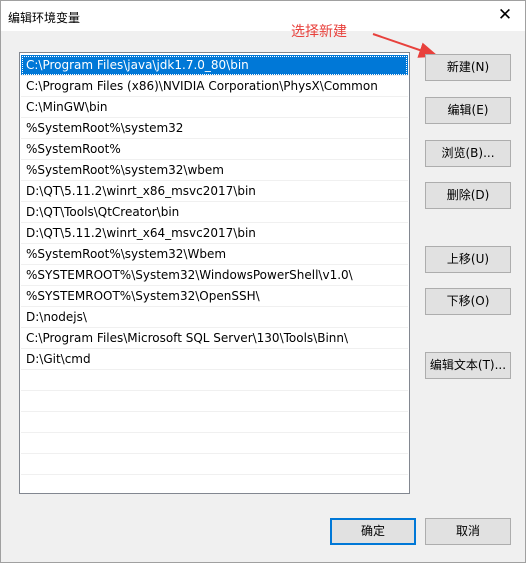 This screenshot has width=526, height=563. What do you see at coordinates (214, 170) in the screenshot?
I see `path-list-item: %SystemRoot%\system32\wbem` at bounding box center [214, 170].